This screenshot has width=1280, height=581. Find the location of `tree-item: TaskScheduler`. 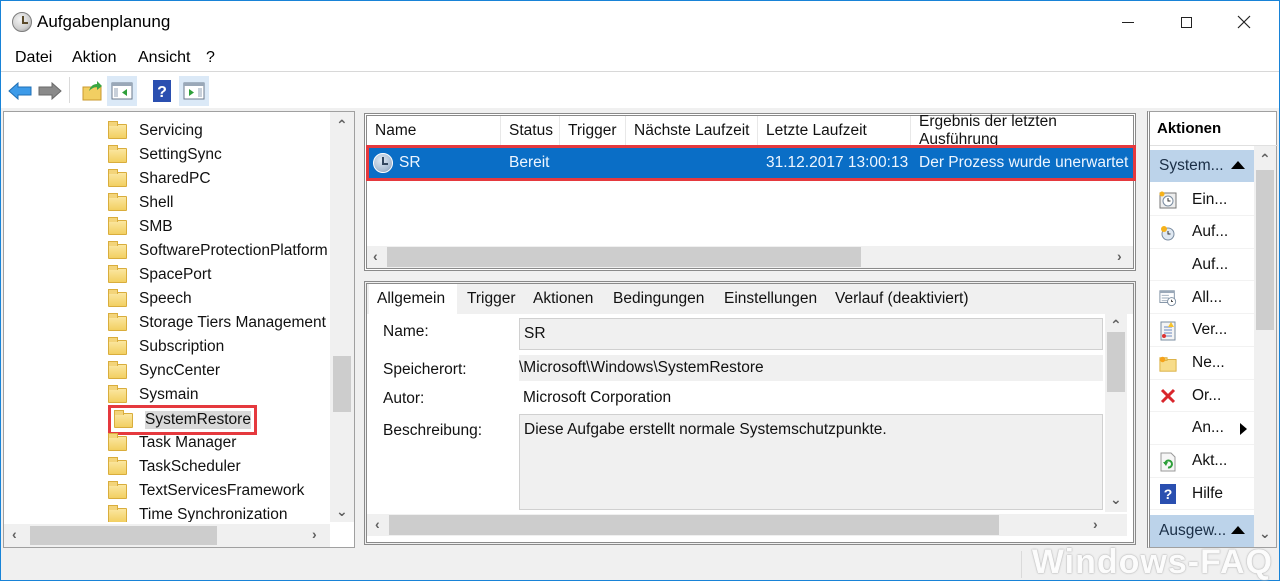

tree-item: TaskScheduler is located at coordinates (174, 467).